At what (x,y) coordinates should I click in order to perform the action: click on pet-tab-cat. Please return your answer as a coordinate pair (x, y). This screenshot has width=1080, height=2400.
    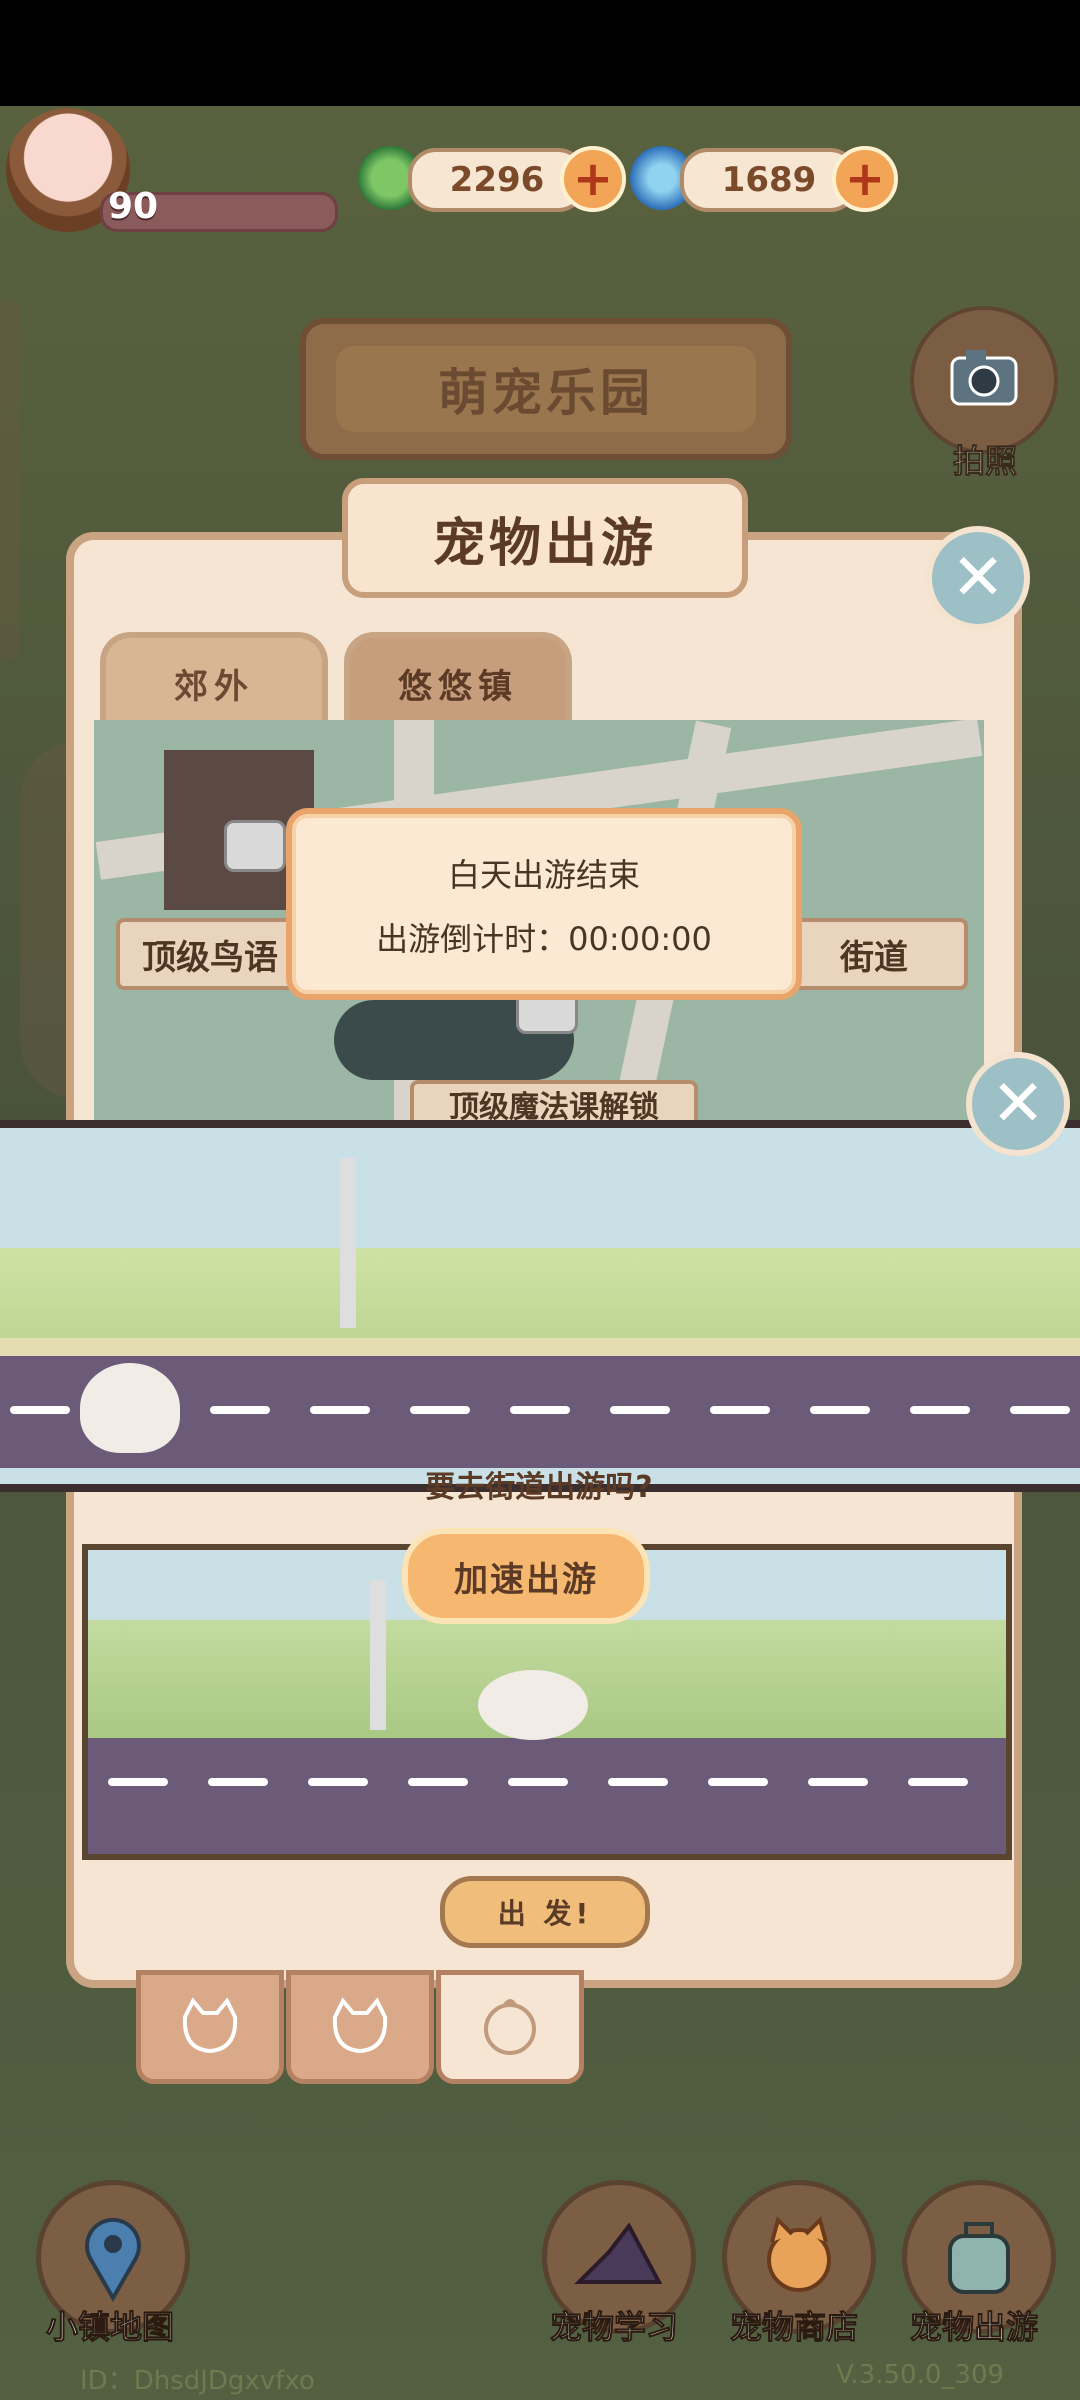
    Looking at the image, I should click on (210, 2027).